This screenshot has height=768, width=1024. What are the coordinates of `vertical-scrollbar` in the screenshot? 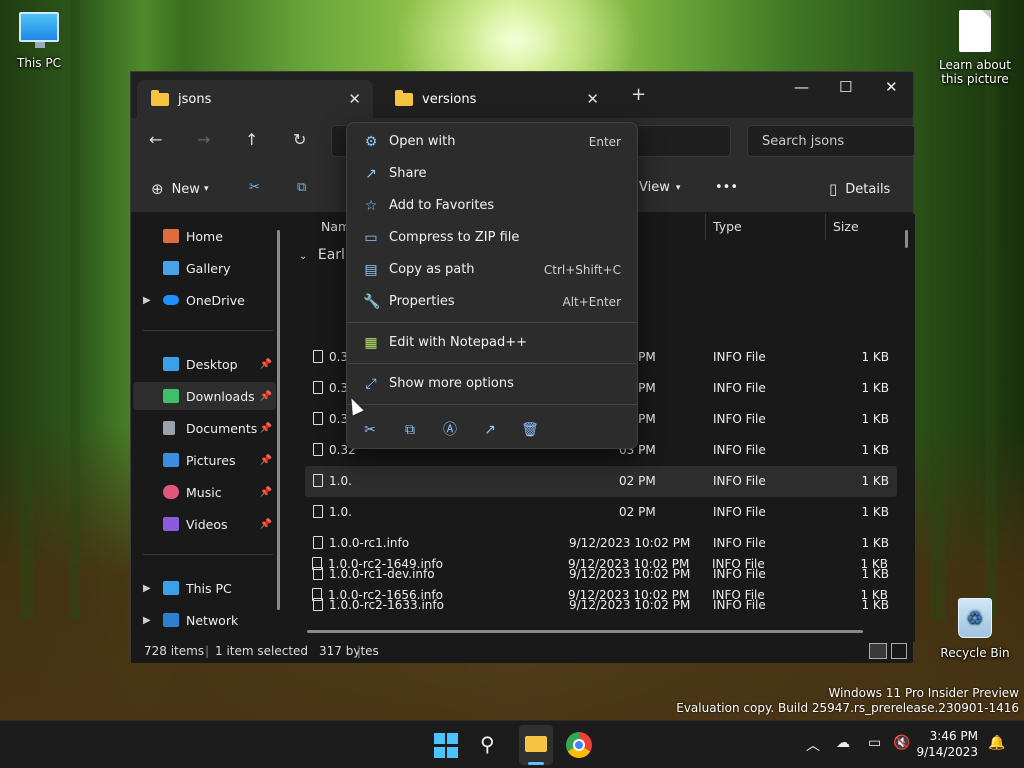 It's located at (906, 239).